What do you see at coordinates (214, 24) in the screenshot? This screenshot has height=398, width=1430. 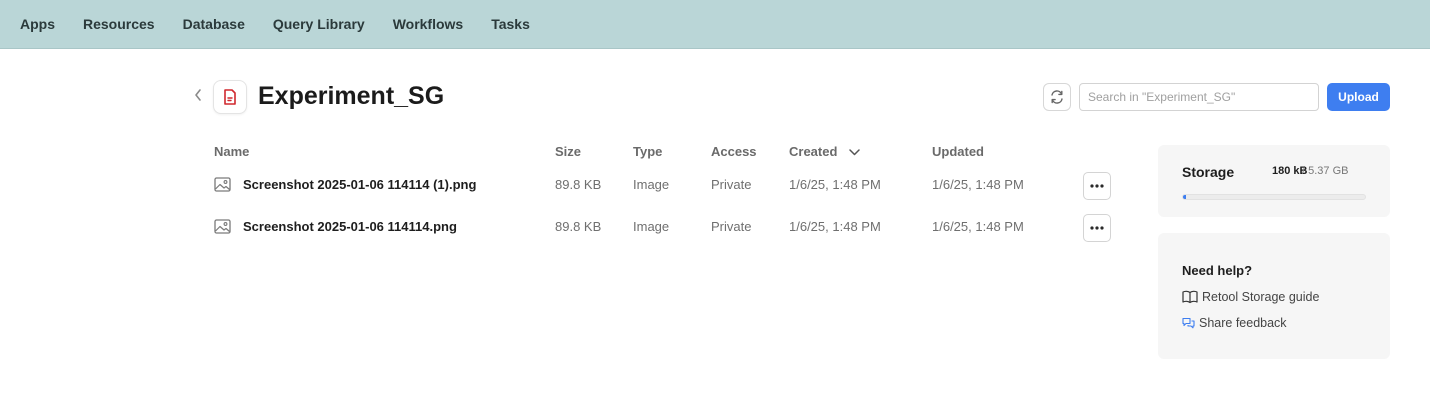 I see `nav-item-database: Database` at bounding box center [214, 24].